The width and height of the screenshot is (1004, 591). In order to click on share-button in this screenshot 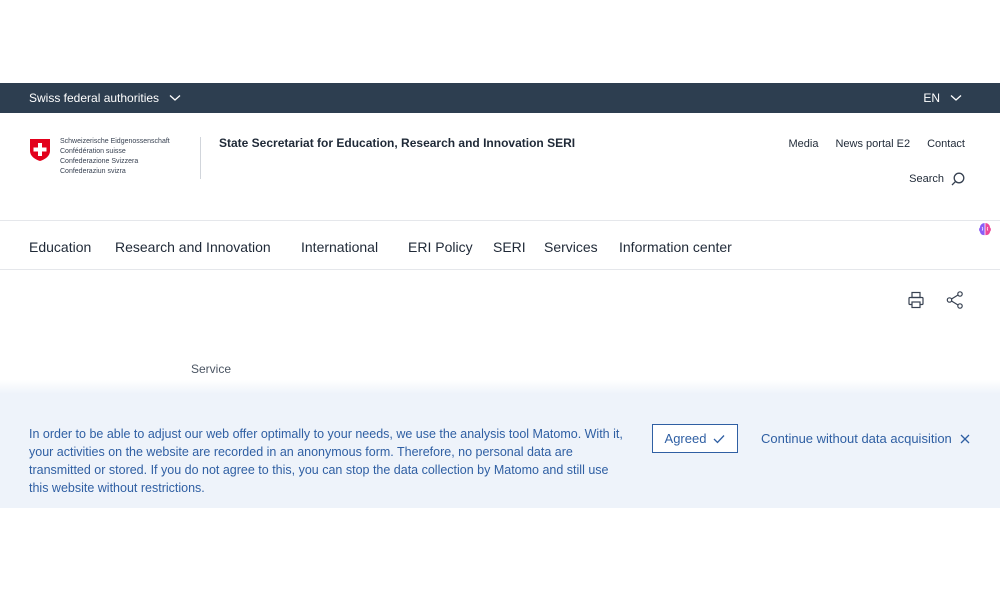, I will do `click(955, 300)`.